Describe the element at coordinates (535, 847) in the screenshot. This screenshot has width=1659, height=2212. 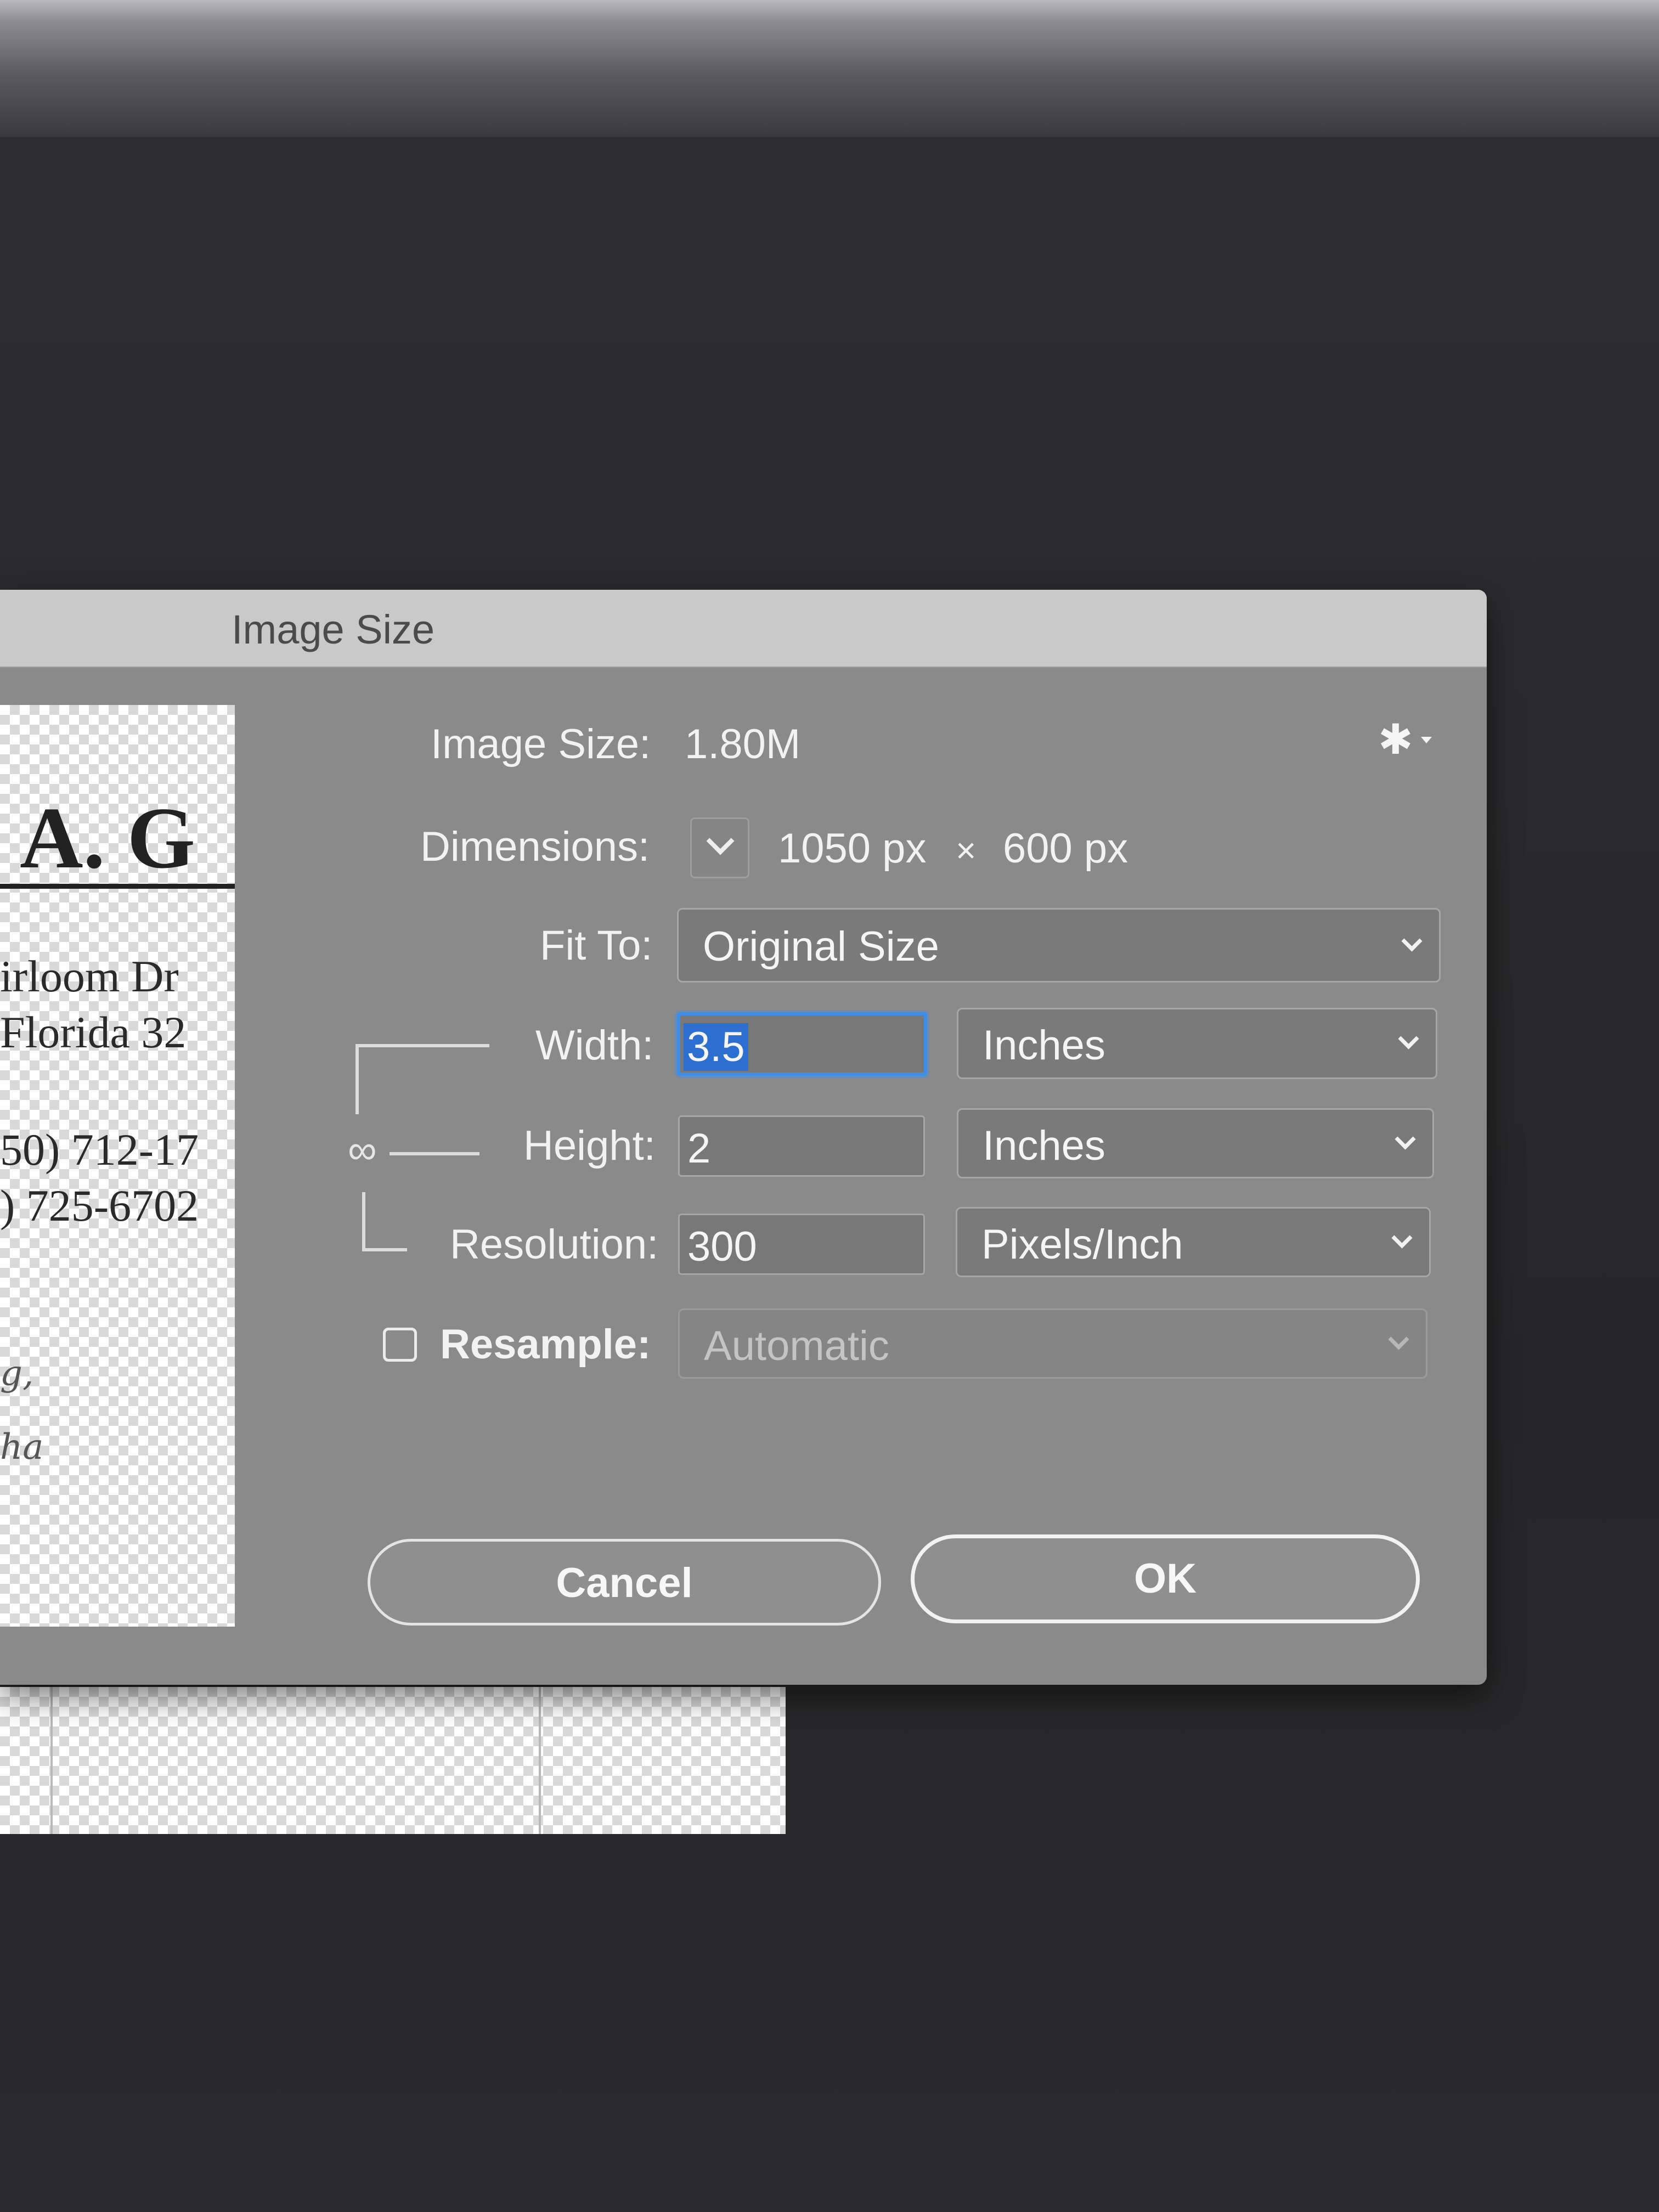
I see `dimensions-label: Dimensions:` at that location.